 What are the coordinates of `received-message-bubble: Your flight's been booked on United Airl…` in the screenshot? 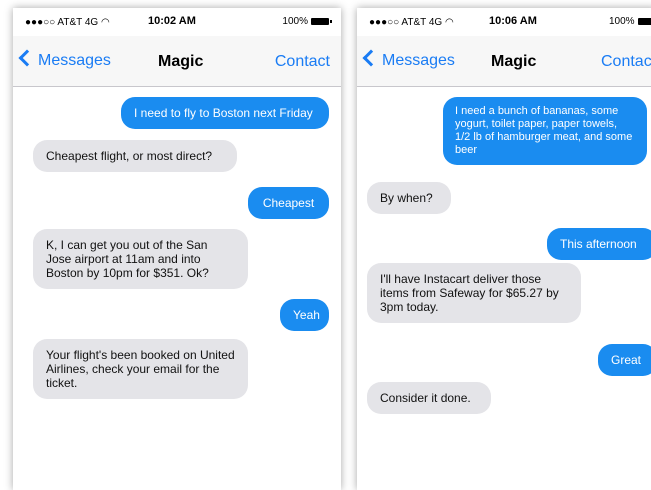 It's located at (140, 369).